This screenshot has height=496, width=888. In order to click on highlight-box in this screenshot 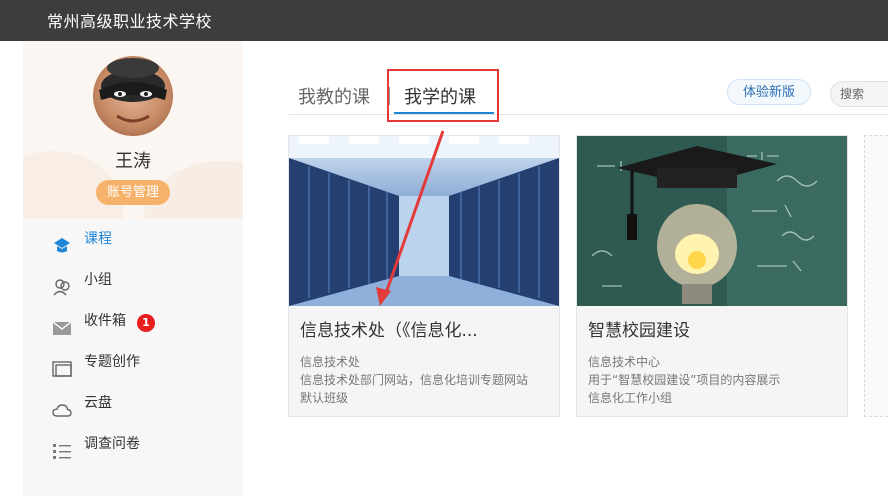, I will do `click(443, 95)`.